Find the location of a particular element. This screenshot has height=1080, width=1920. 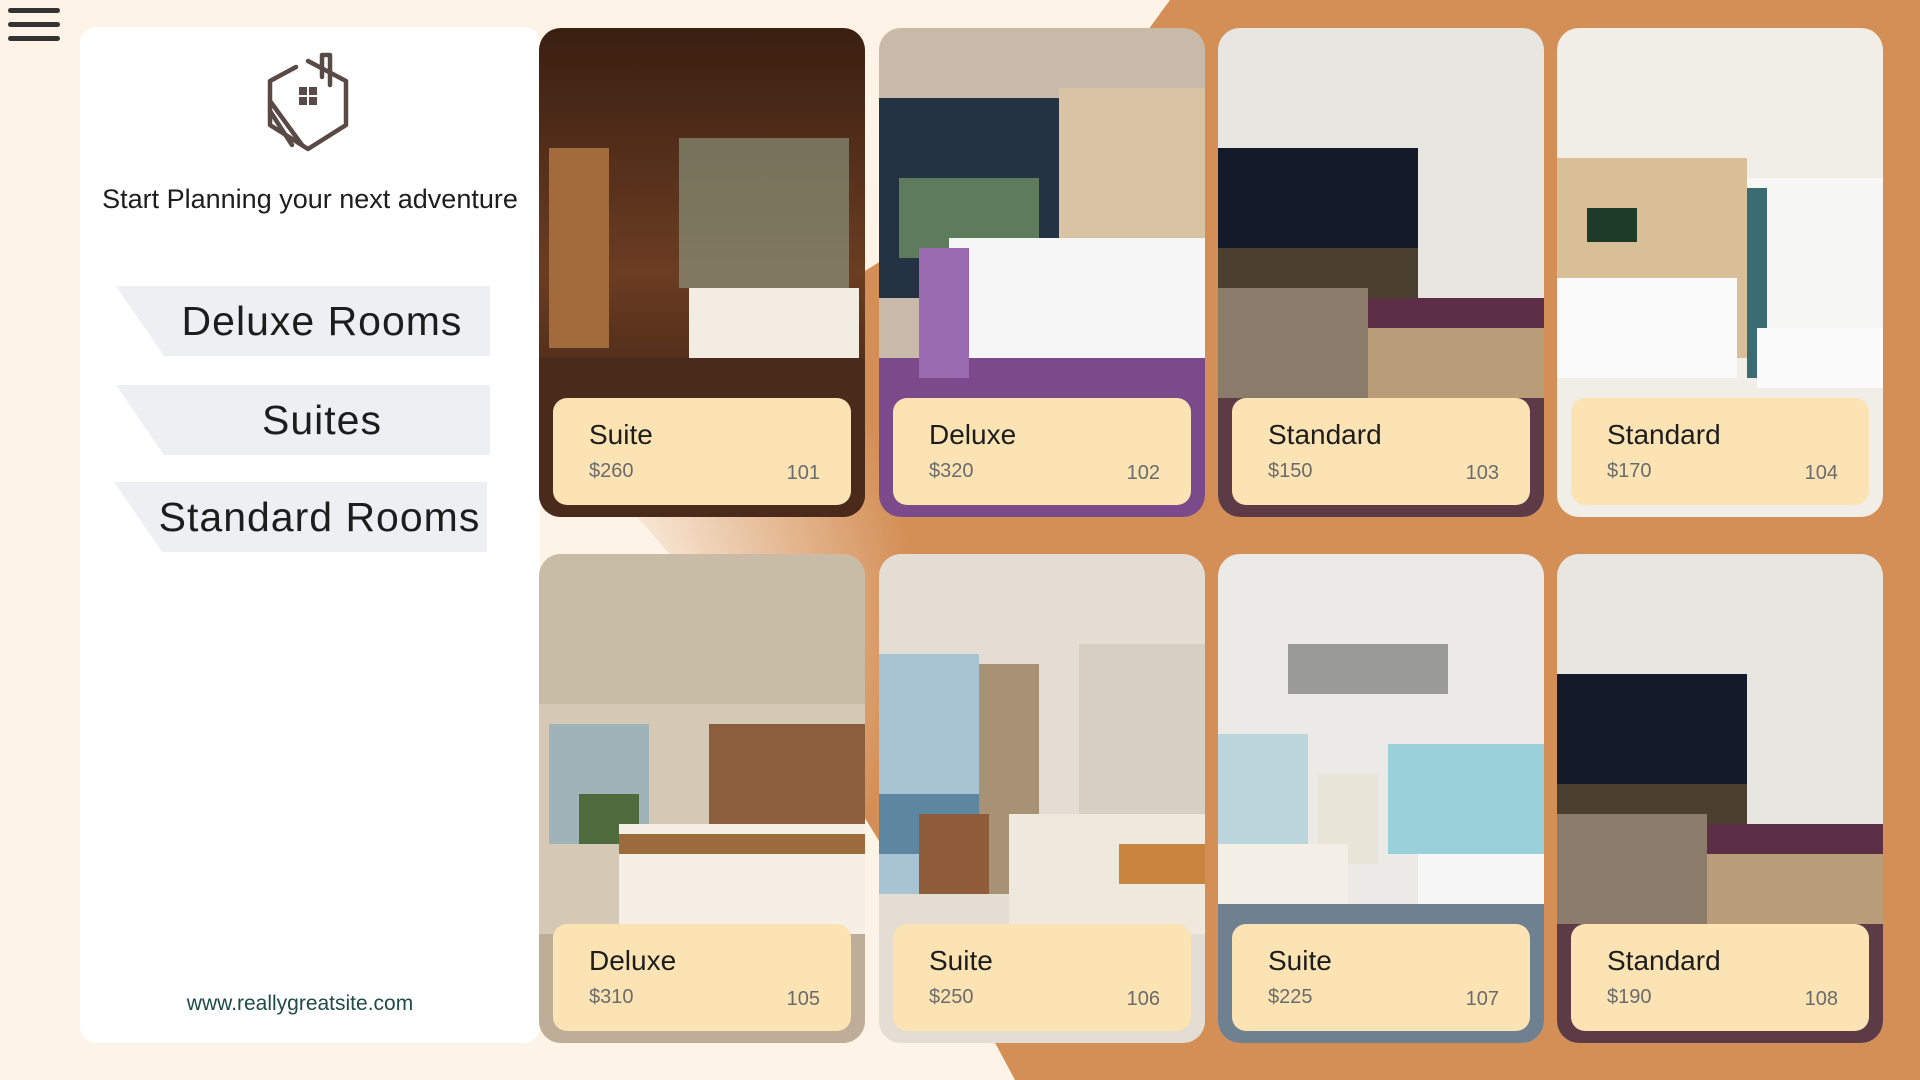

nav-item-label: Standard Rooms is located at coordinates (319, 516).